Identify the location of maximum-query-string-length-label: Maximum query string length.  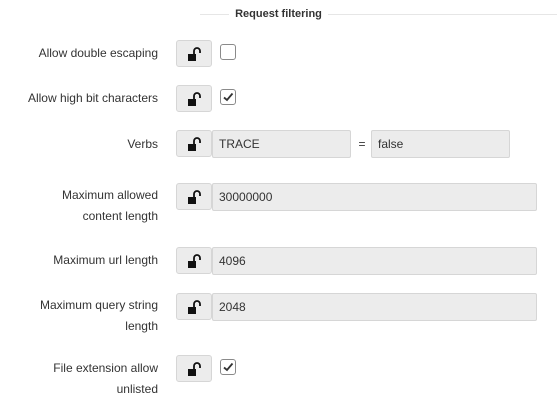
(79, 316).